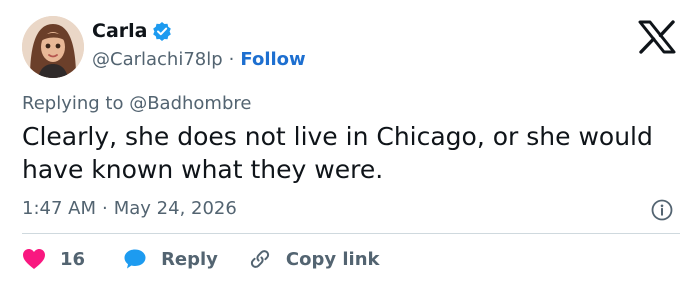 This screenshot has width=700, height=287. What do you see at coordinates (135, 259) in the screenshot?
I see `speech-bubble-icon` at bounding box center [135, 259].